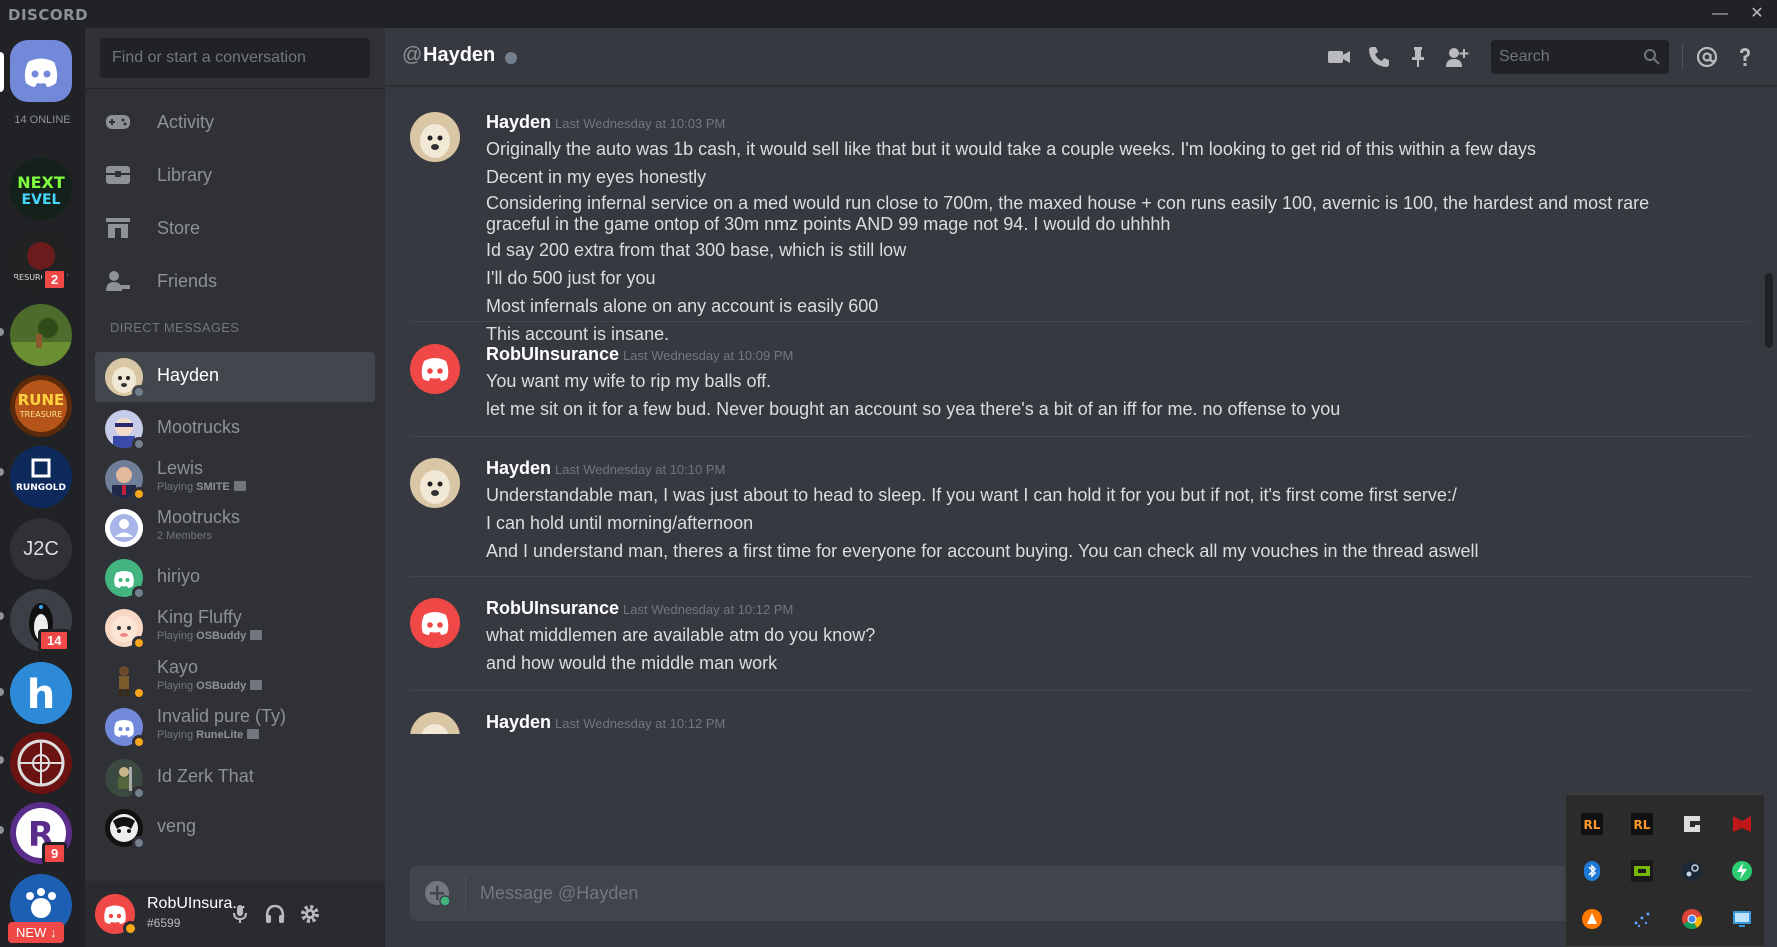 This screenshot has height=947, width=1777. What do you see at coordinates (179, 576) in the screenshot?
I see `dm-name: hiriyo` at bounding box center [179, 576].